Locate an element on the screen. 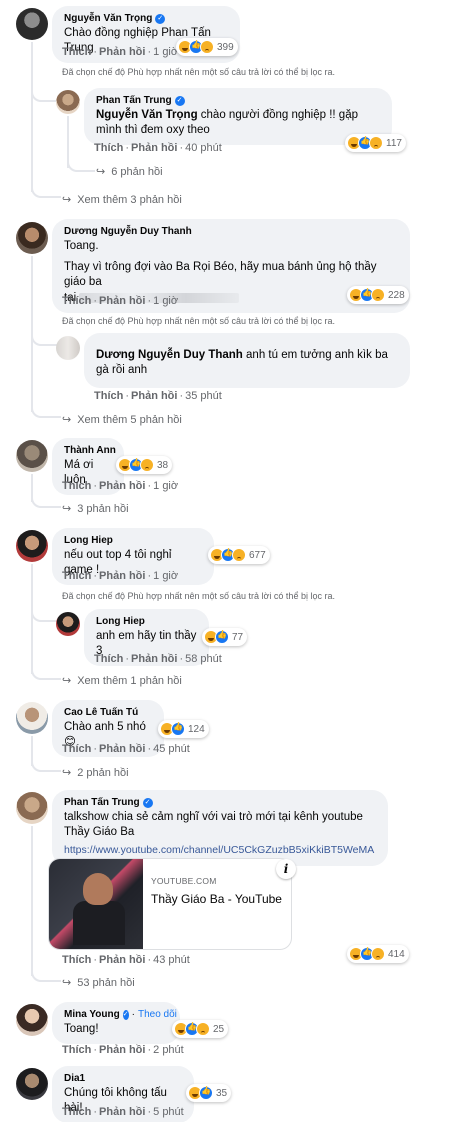  preview-site: YOUTUBE.COM is located at coordinates (184, 881).